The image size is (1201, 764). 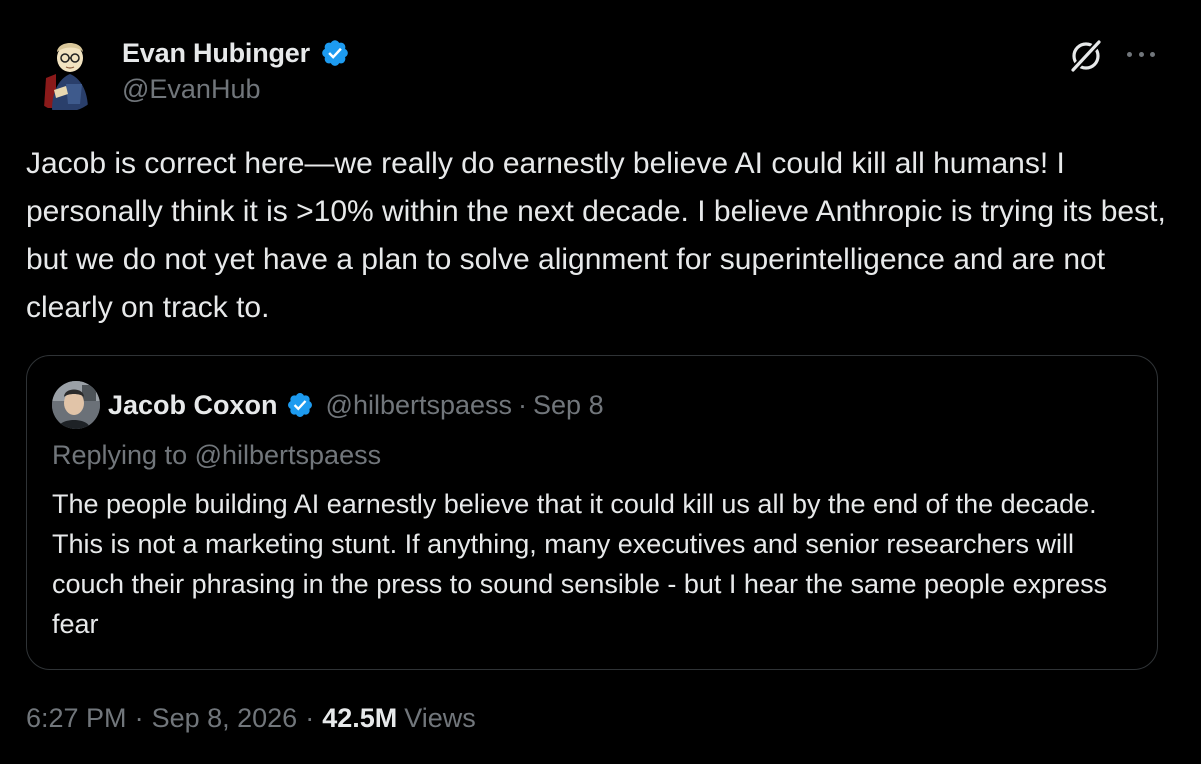 I want to click on quoted-tweet-header: Jacob Coxon @hilbertspaess · Sep 8, so click(x=328, y=405).